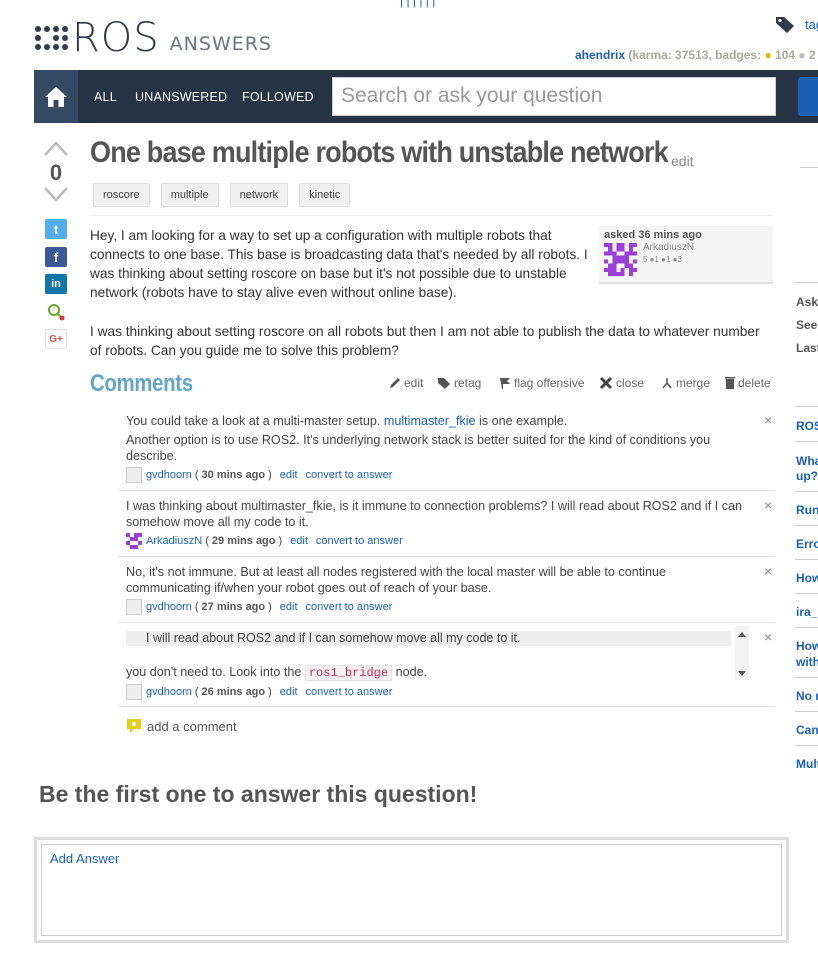 Image resolution: width=818 pixels, height=957 pixels. Describe the element at coordinates (220, 44) in the screenshot. I see `logo-subtext: ANSWERS` at that location.